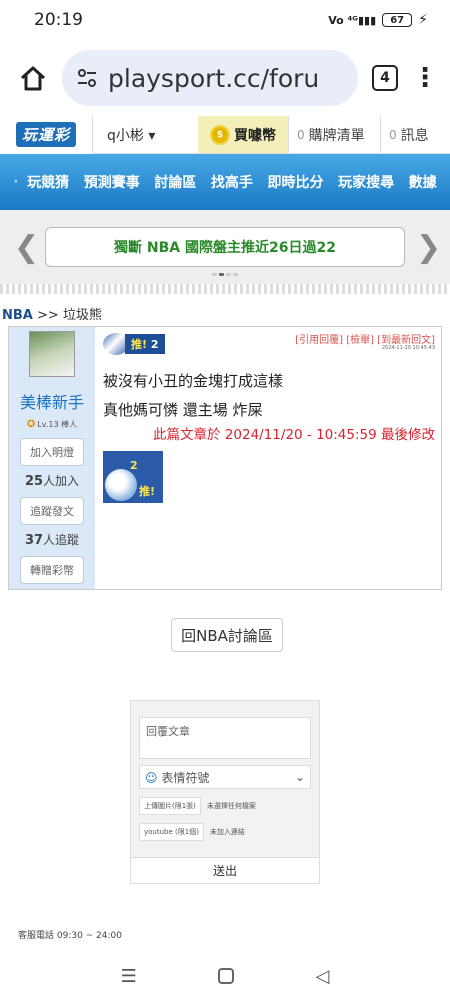 The width and height of the screenshot is (450, 1000). Describe the element at coordinates (52, 452) in the screenshot. I see `add-lamp-button: 加入明燈` at that location.